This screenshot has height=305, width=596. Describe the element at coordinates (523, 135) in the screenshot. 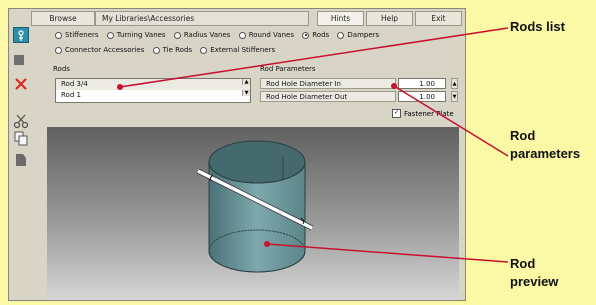

I see `callout-rod-parameters-line1: Rod` at that location.